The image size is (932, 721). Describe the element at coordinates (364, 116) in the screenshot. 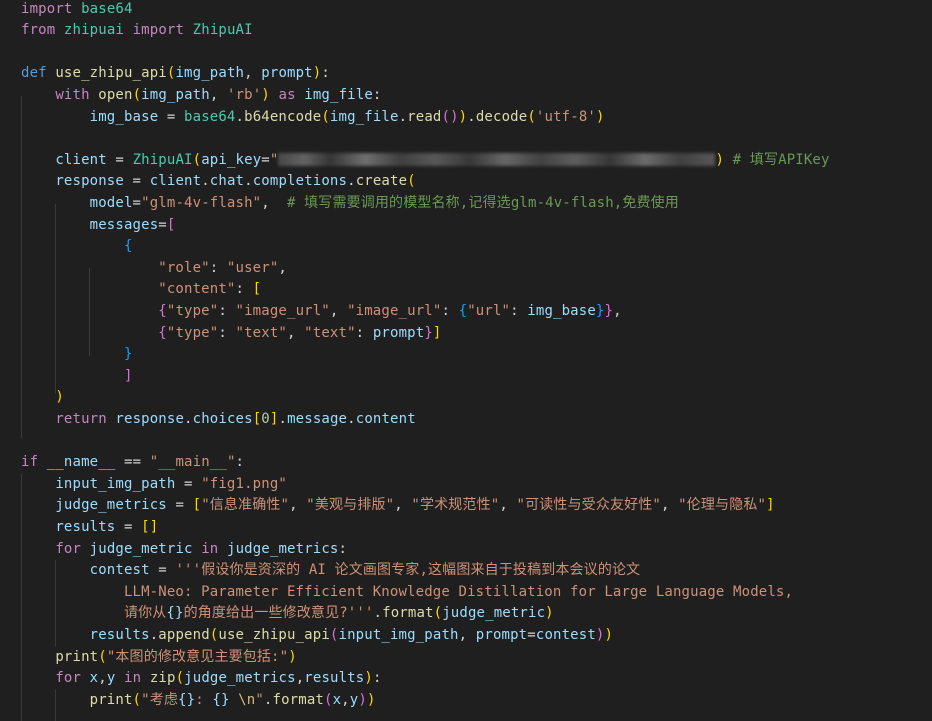

I see `code-token: img_file` at that location.